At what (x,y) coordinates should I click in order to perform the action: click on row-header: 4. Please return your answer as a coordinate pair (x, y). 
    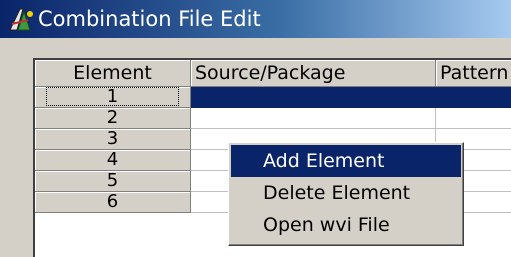
    Looking at the image, I should click on (113, 160).